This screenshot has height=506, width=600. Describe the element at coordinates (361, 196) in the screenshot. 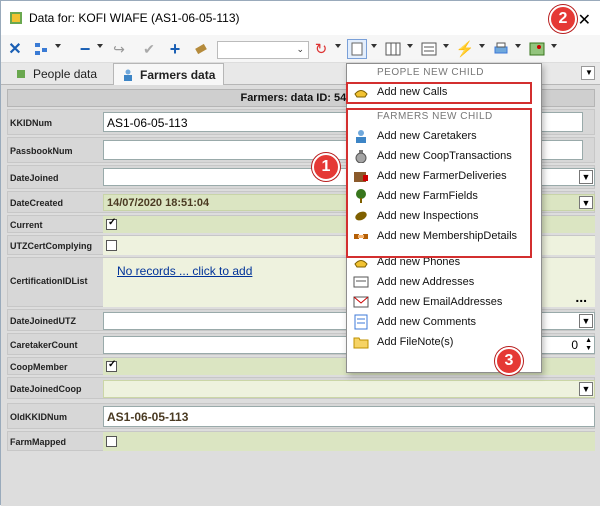

I see `tree-icon` at that location.